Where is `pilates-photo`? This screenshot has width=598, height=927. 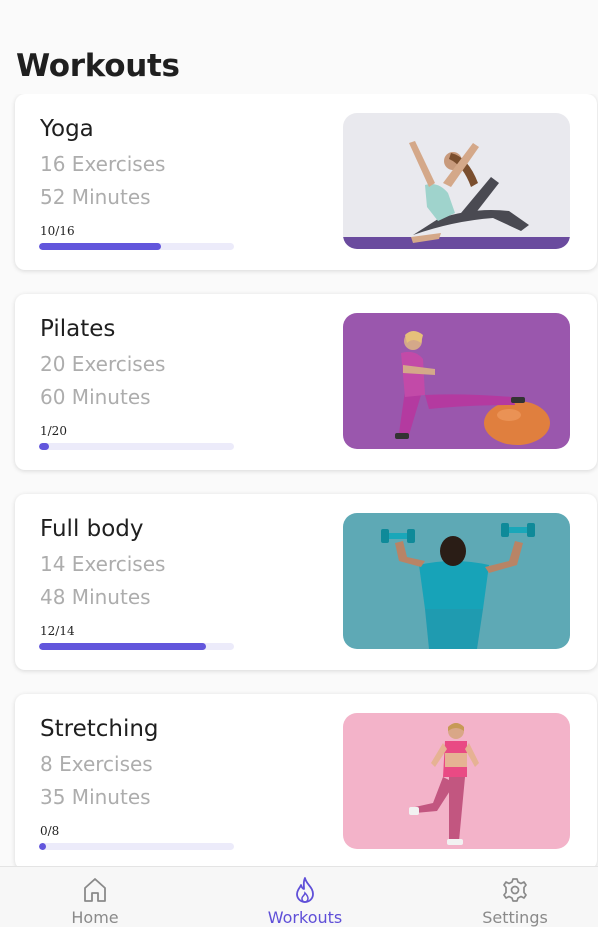
pilates-photo is located at coordinates (456, 381).